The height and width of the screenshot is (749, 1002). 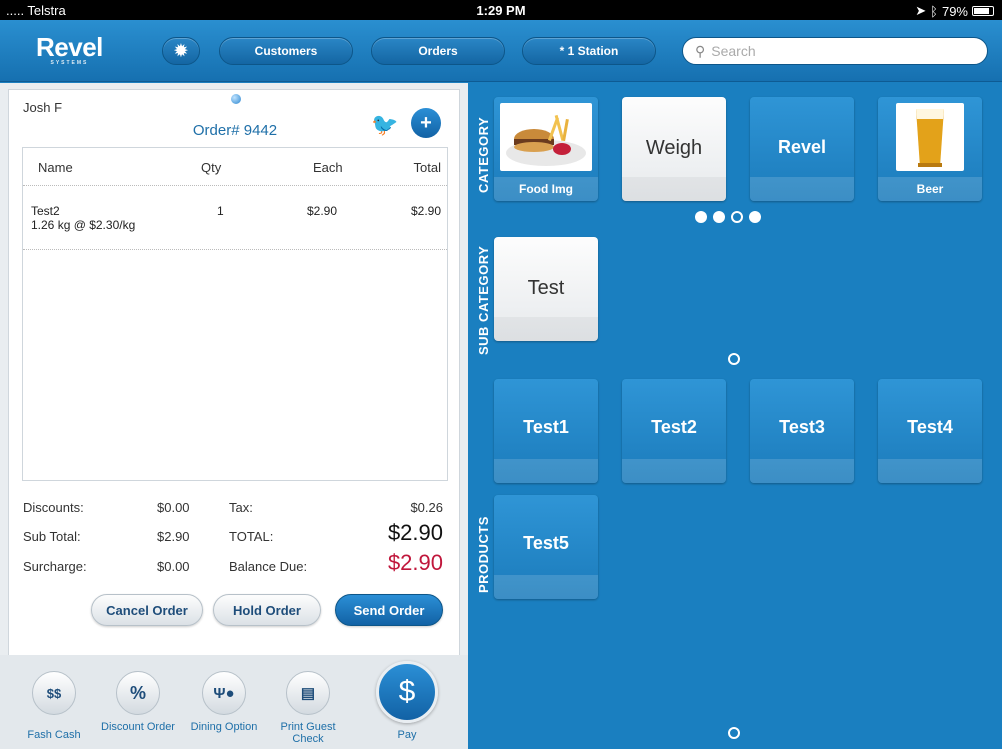 I want to click on surcharge-value: $0.00, so click(x=173, y=566).